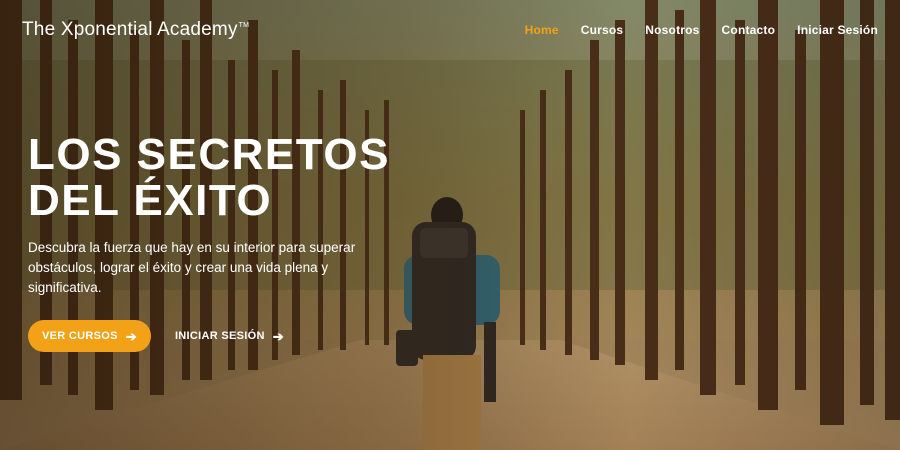 The width and height of the screenshot is (900, 450). I want to click on hero-actions: VER CURSOS ➔ INICIAR SESIÓN ➔, so click(218, 336).